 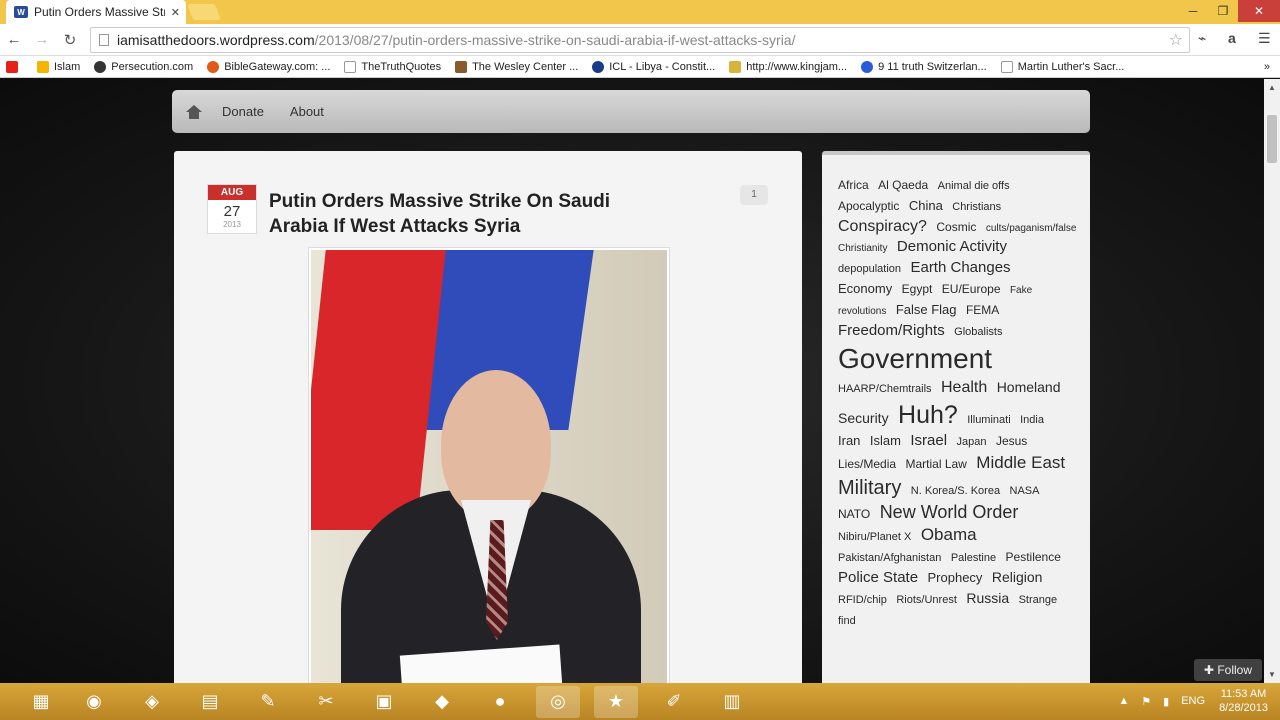 What do you see at coordinates (754, 195) in the screenshot?
I see `comment-count-bubble: 1` at bounding box center [754, 195].